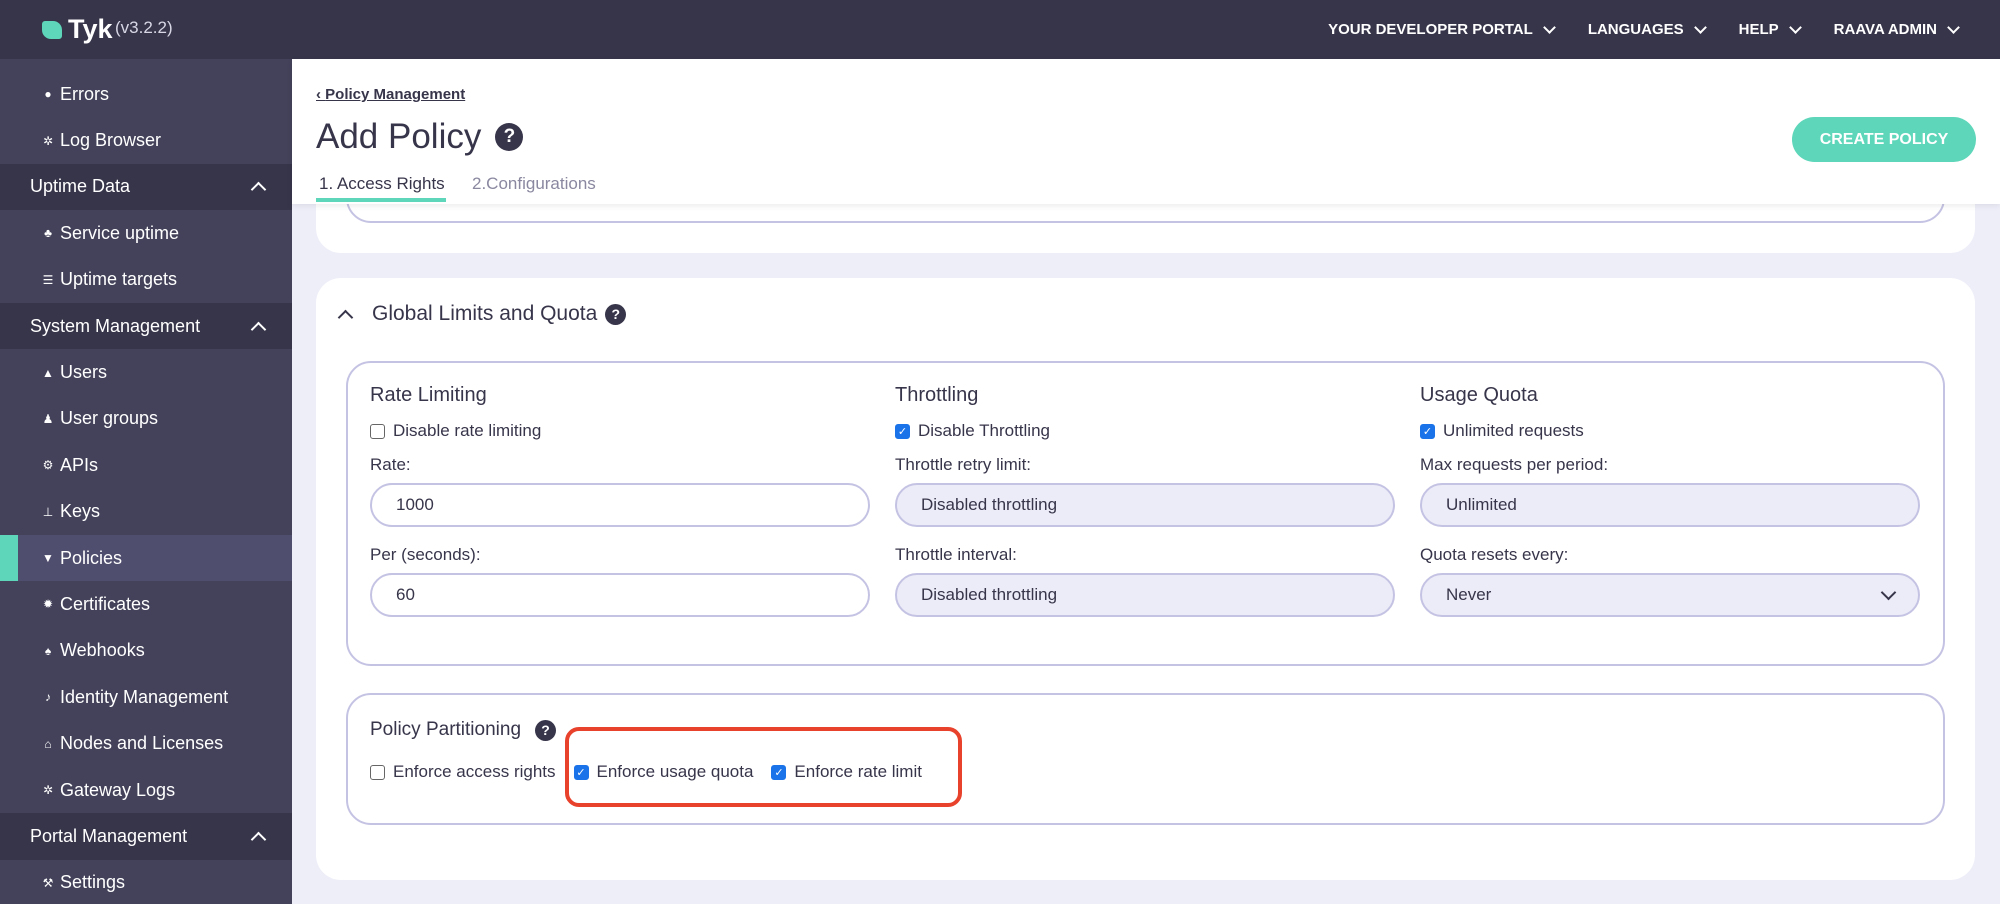 The image size is (2000, 904). I want to click on usage-quota-heading: Usage Quota, so click(1479, 395).